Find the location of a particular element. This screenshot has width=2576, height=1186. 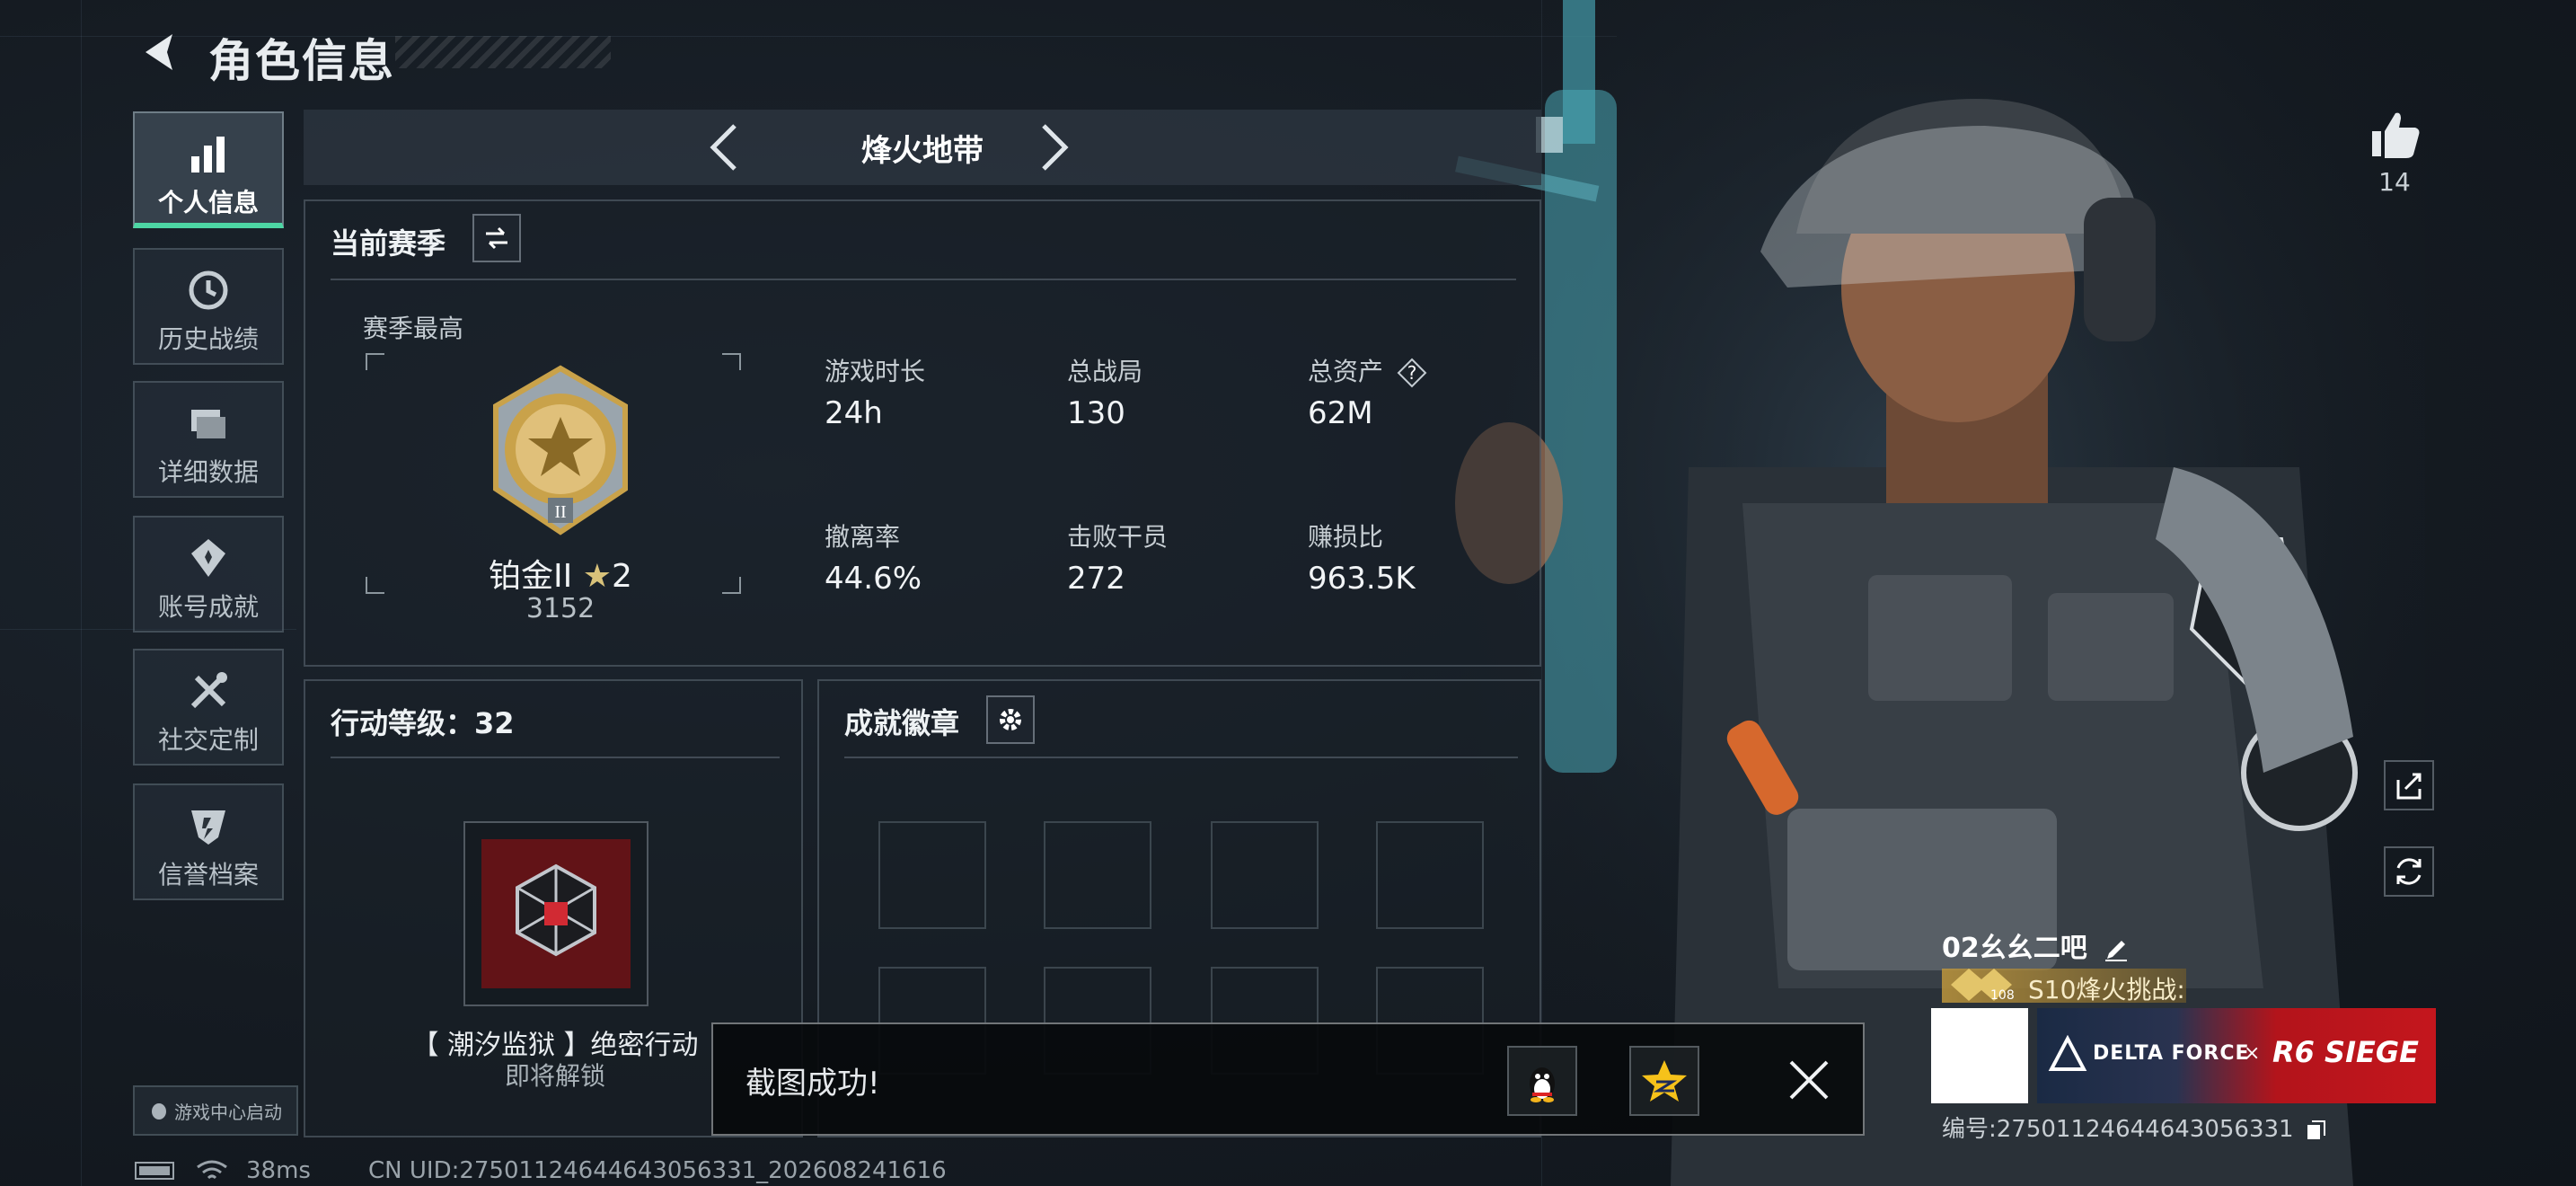

tools-icon is located at coordinates (208, 690).